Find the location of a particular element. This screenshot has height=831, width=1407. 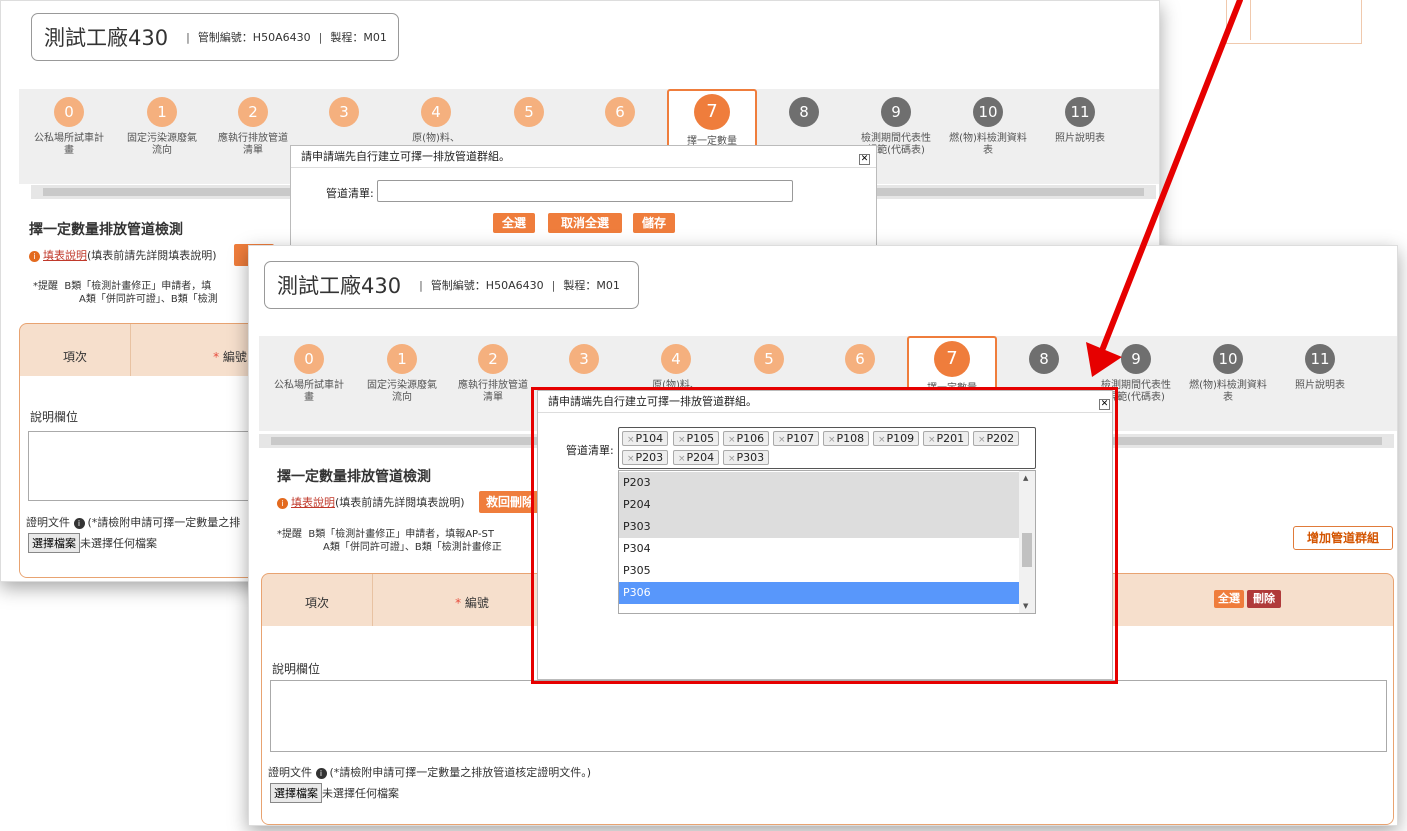

add-pipe-group-button: 增加管道群組 is located at coordinates (1343, 538).